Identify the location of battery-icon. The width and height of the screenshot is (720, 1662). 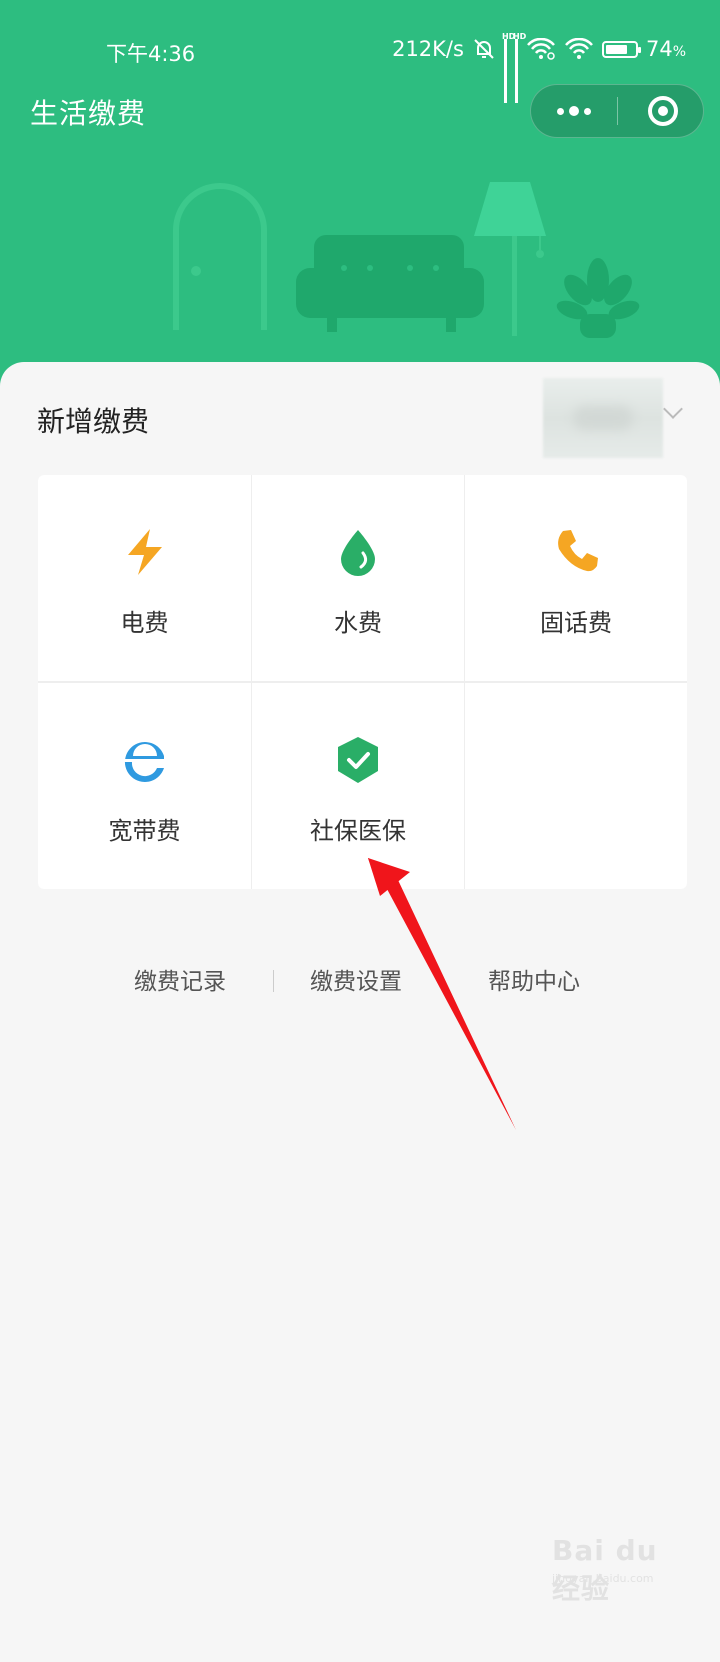
(621, 49).